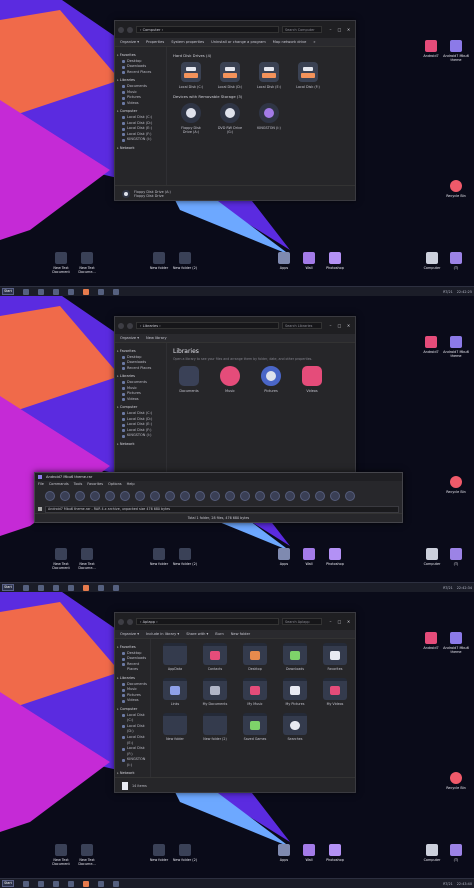 This screenshot has height=888, width=474. I want to click on desktop-icon-new-folder-2: New folder (2), so click(185, 261).